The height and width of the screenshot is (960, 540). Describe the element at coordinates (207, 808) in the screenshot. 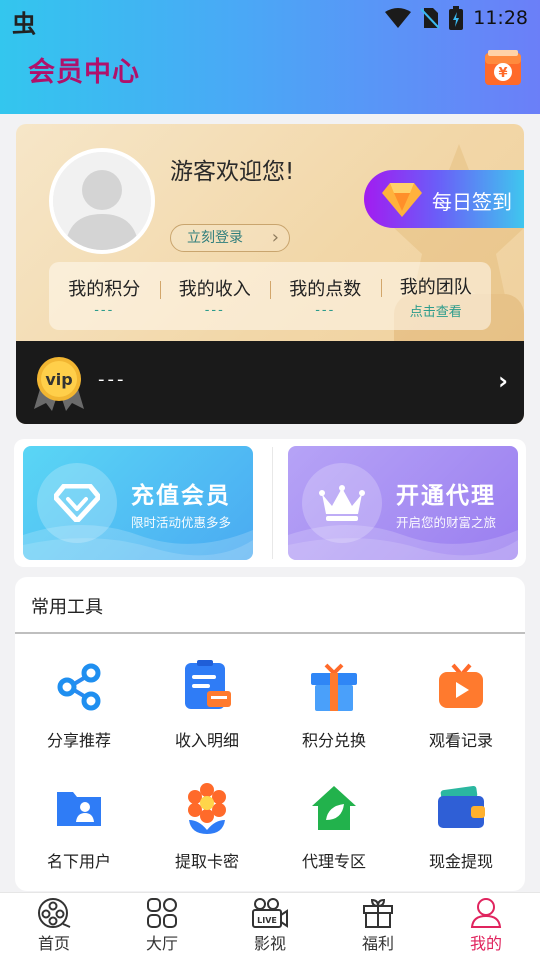

I see `flower-icon` at that location.